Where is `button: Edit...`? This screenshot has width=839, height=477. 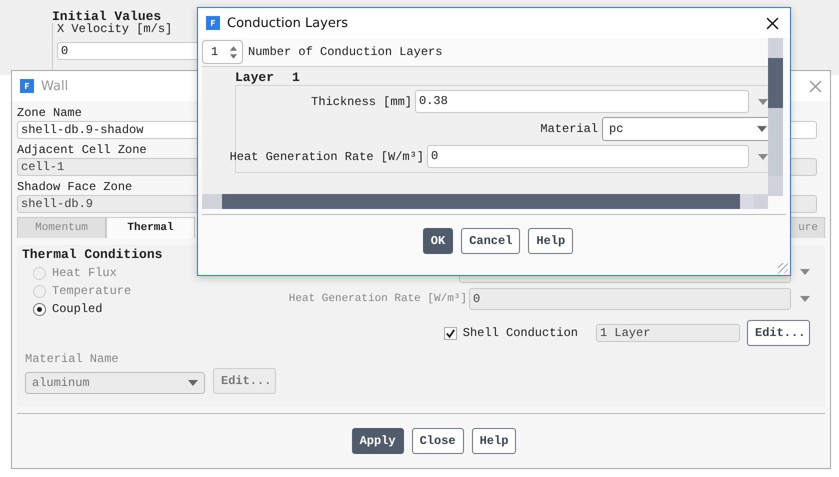
button: Edit... is located at coordinates (778, 333).